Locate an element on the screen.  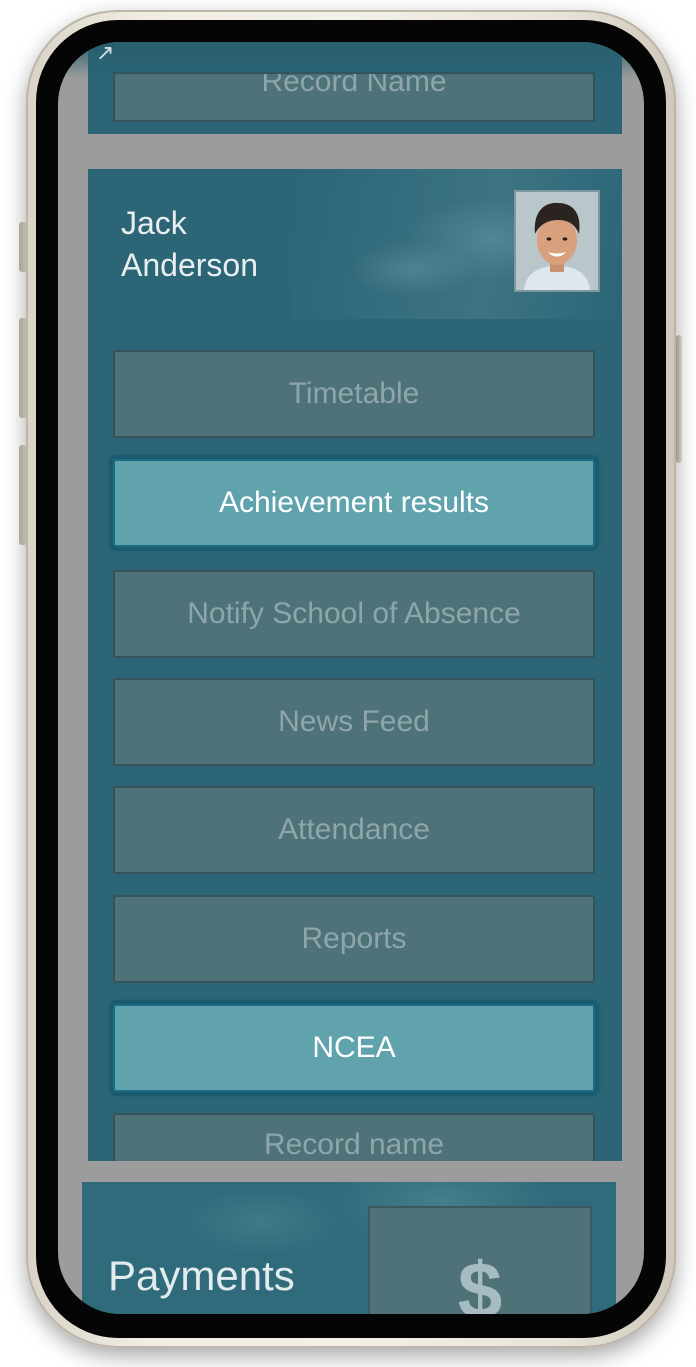
notify-absence-label: Notify School of Absence is located at coordinates (354, 613).